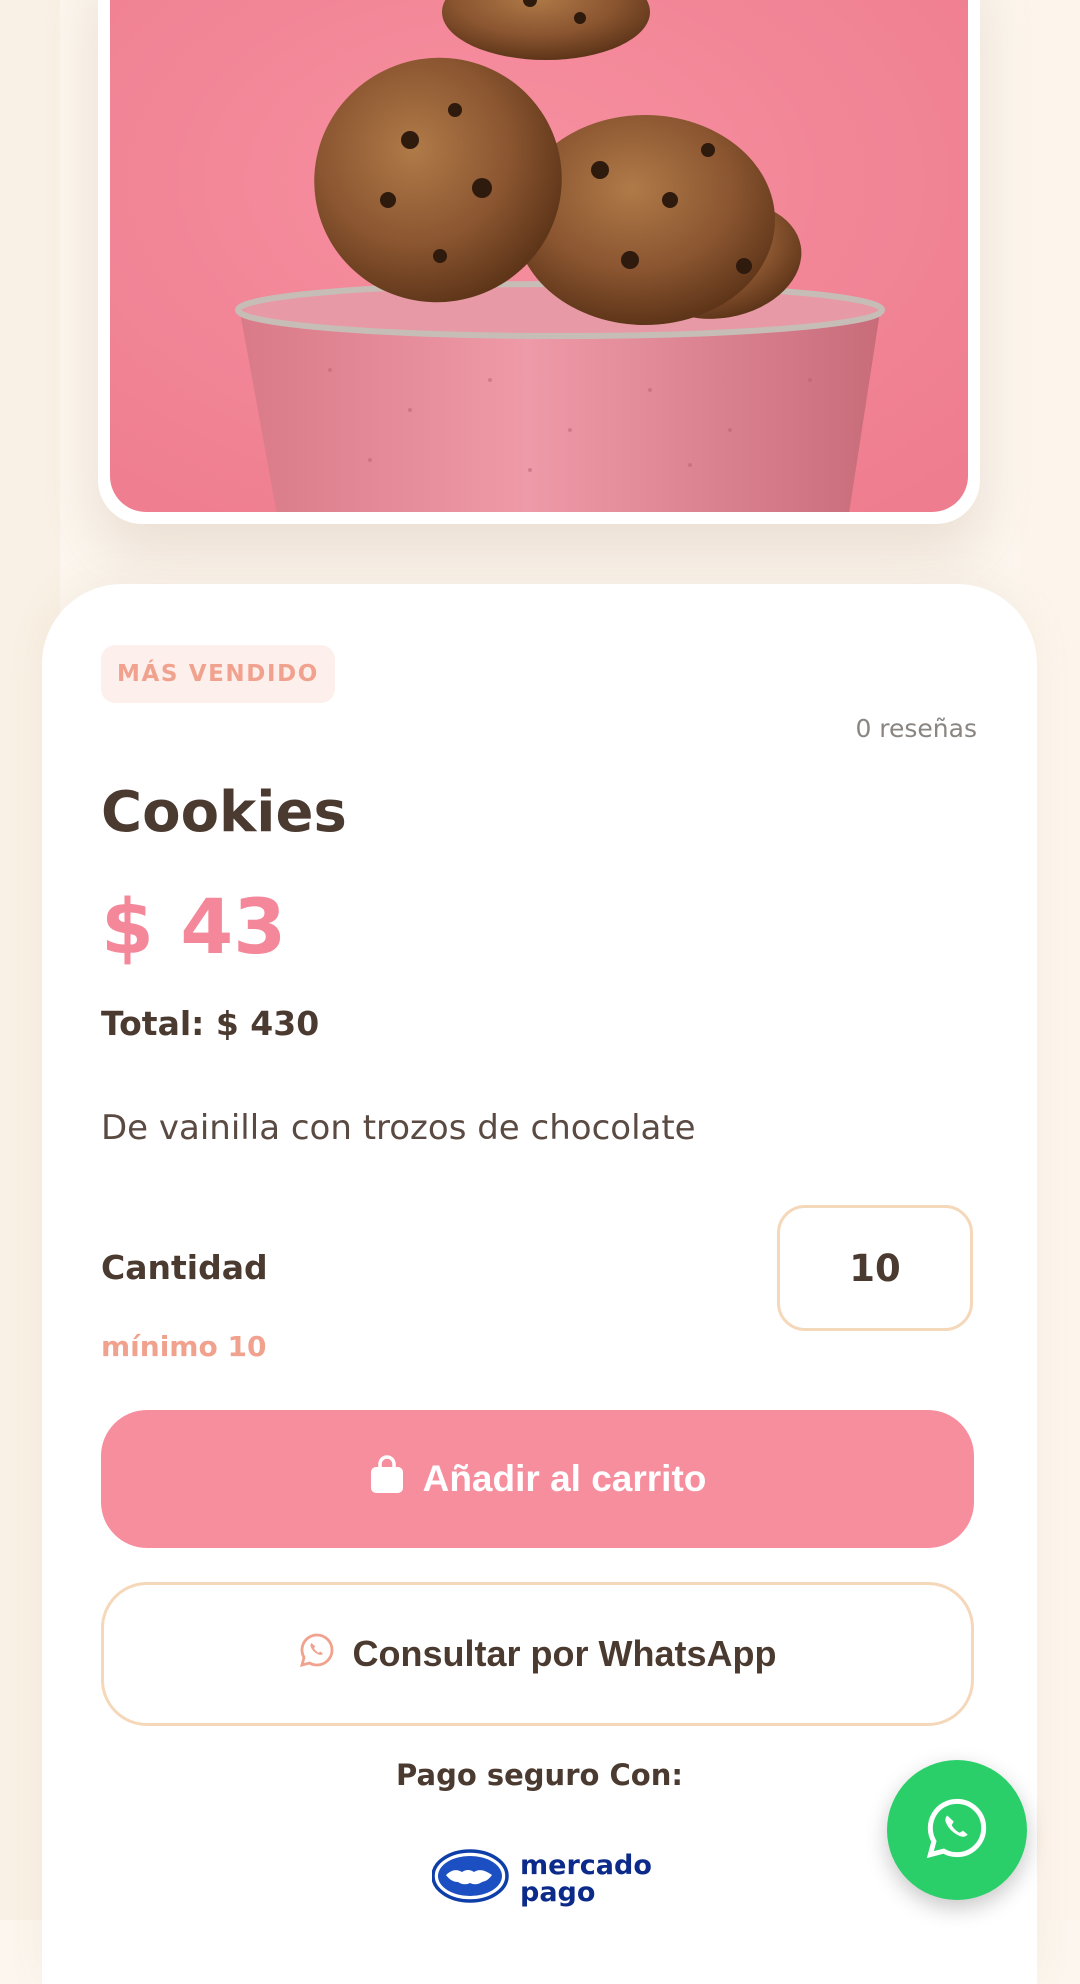 The image size is (1080, 1984). I want to click on mercado-pago-logo: mercado pago, so click(541, 1877).